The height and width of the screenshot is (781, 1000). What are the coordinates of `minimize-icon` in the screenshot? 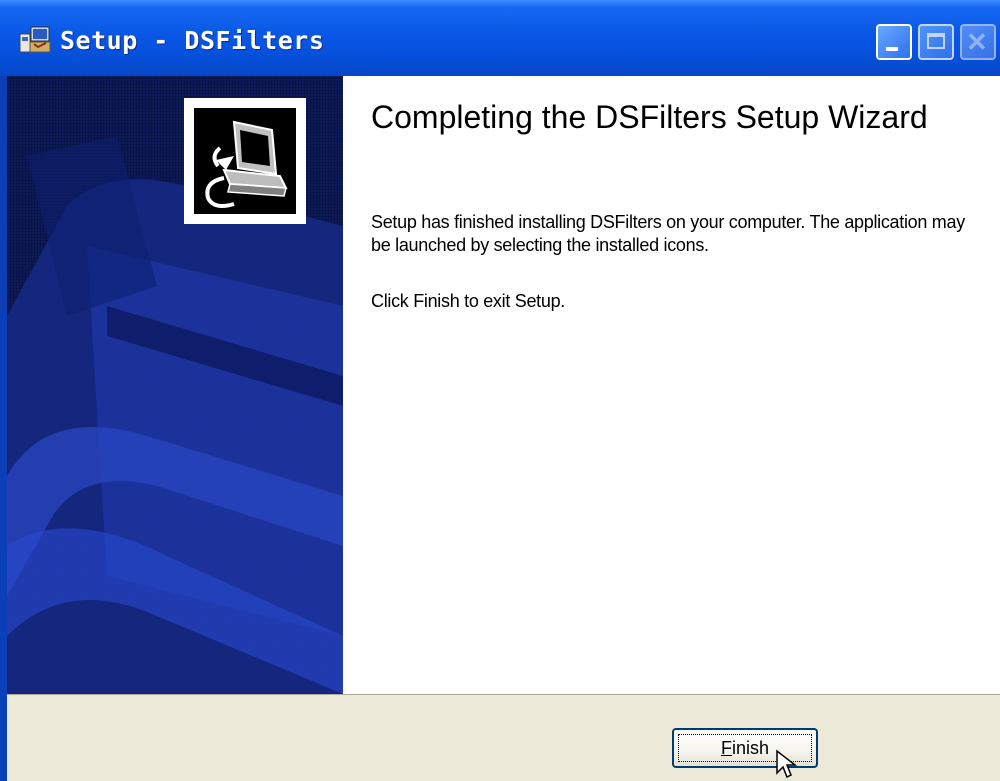 It's located at (892, 49).